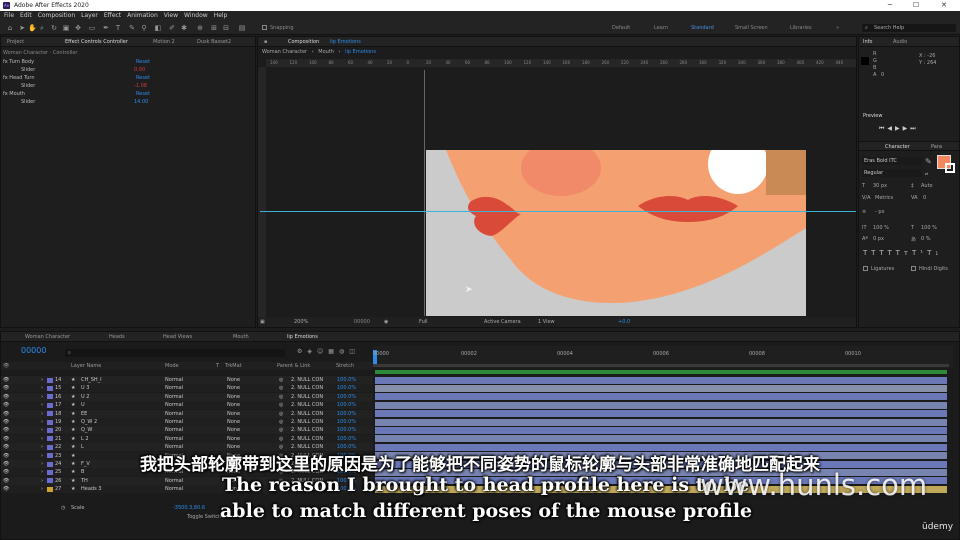 This screenshot has height=540, width=960. I want to click on faux-bold-icon: T, so click(867, 253).